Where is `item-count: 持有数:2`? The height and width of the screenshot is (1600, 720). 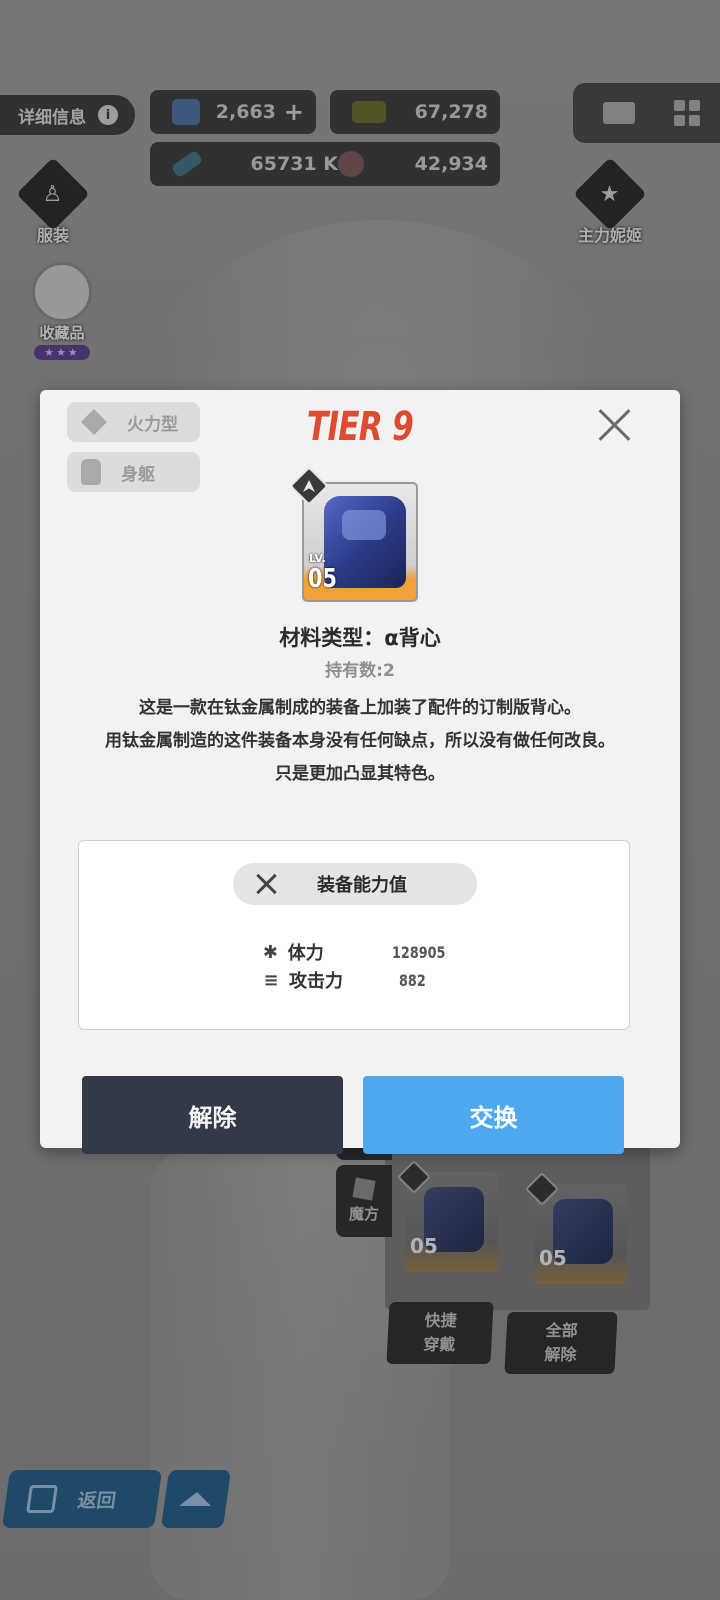
item-count: 持有数:2 is located at coordinates (360, 671).